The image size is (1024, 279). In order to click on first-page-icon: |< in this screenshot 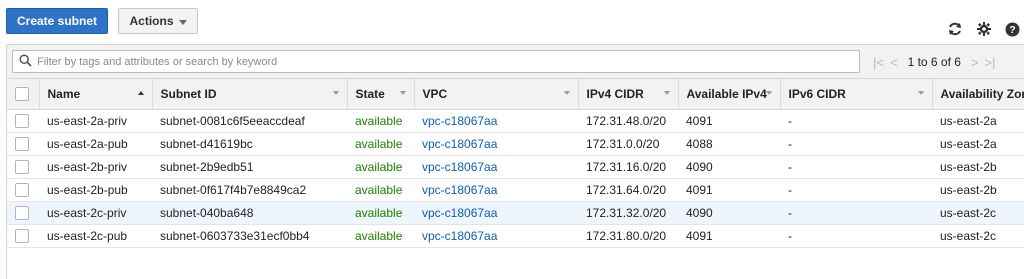, I will do `click(878, 62)`.